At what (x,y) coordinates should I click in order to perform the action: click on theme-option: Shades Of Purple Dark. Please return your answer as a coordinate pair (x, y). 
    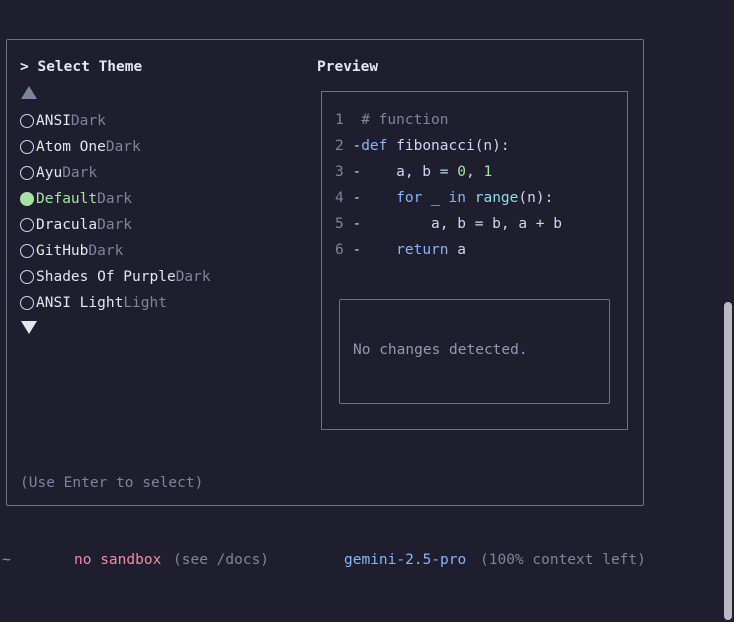
    Looking at the image, I should click on (115, 277).